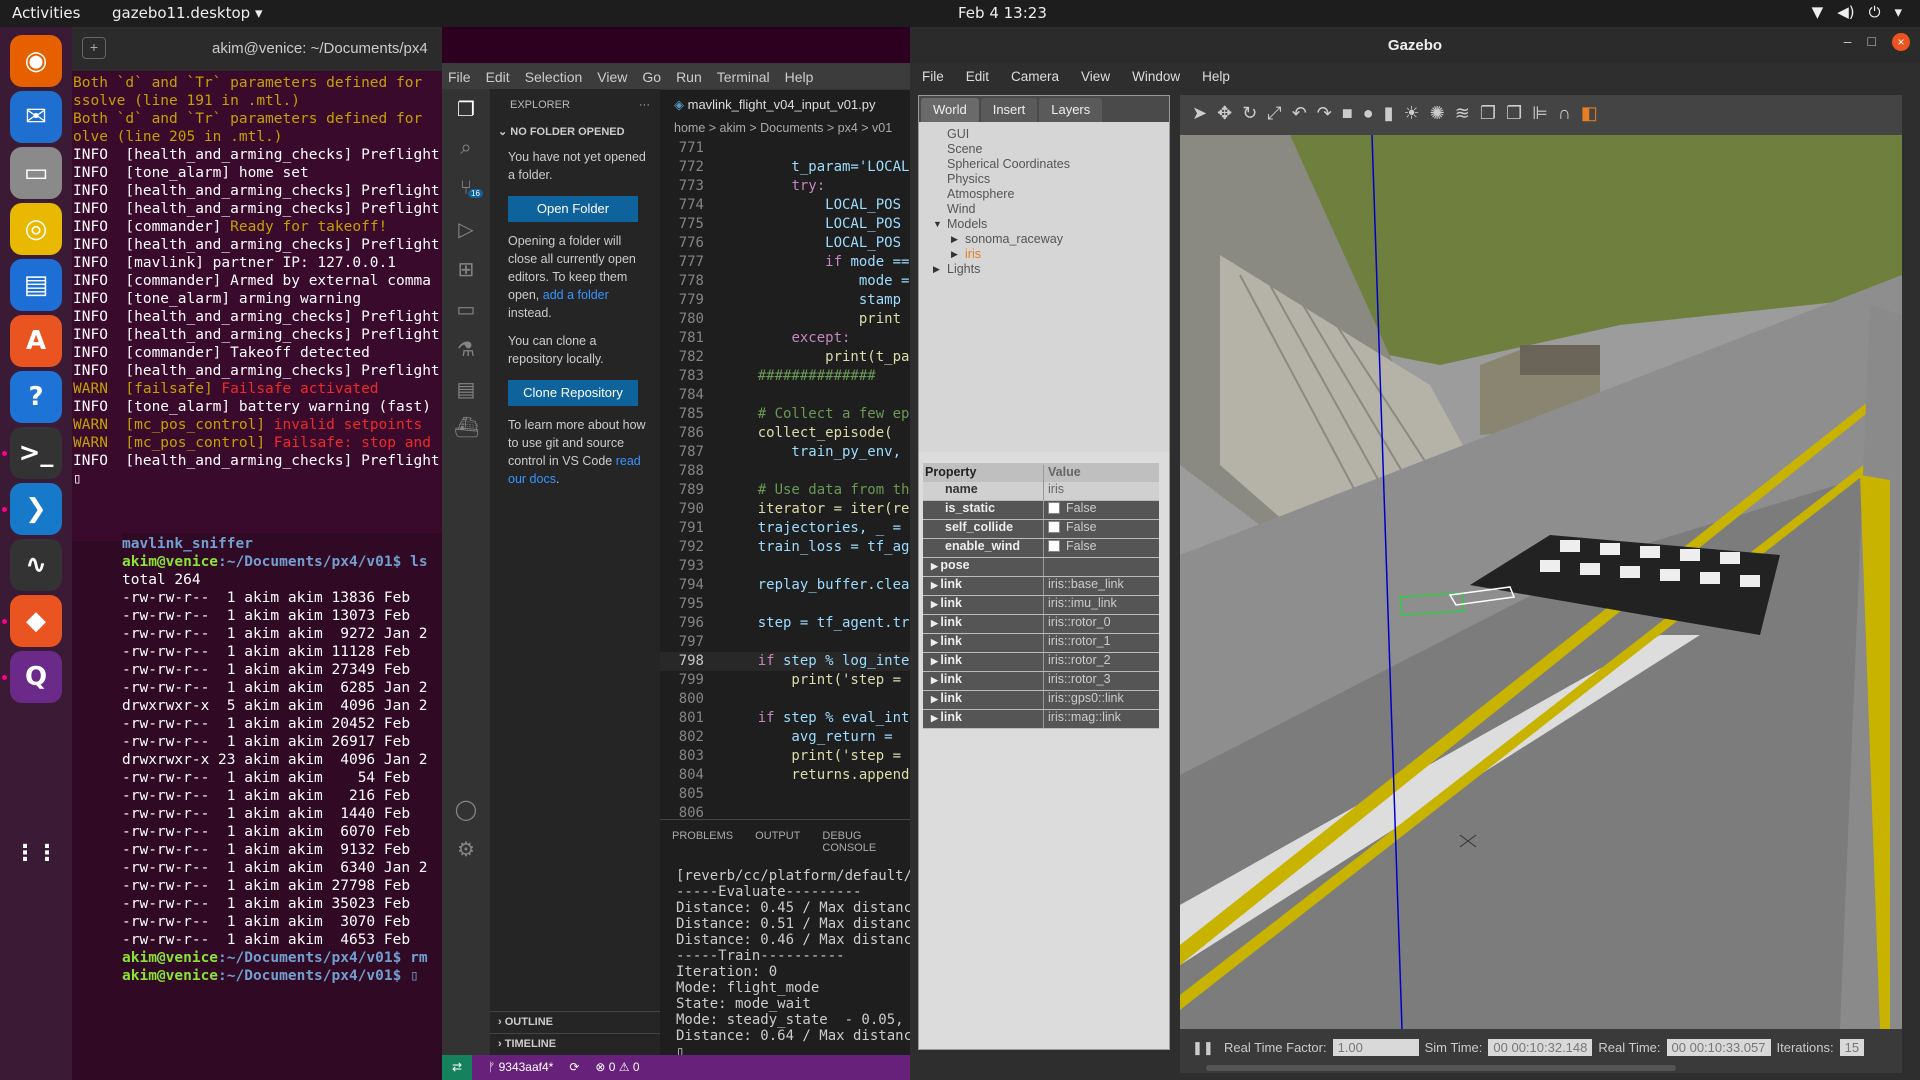 This screenshot has height=1080, width=1920. What do you see at coordinates (36, 677) in the screenshot?
I see `qgroundcontrol-icon: Q` at bounding box center [36, 677].